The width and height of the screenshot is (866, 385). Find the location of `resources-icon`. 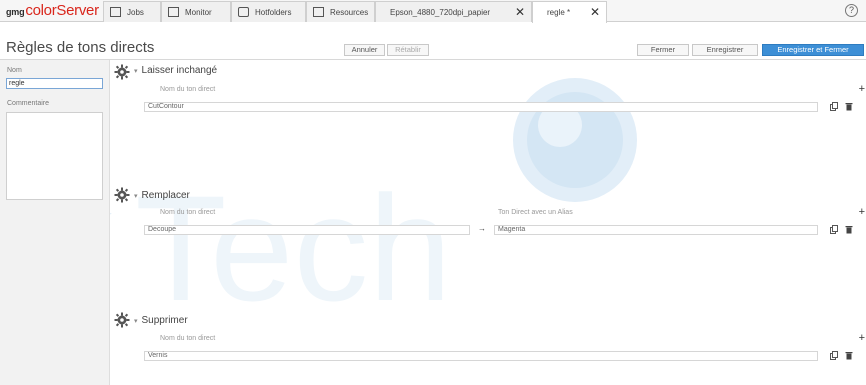

resources-icon is located at coordinates (318, 12).